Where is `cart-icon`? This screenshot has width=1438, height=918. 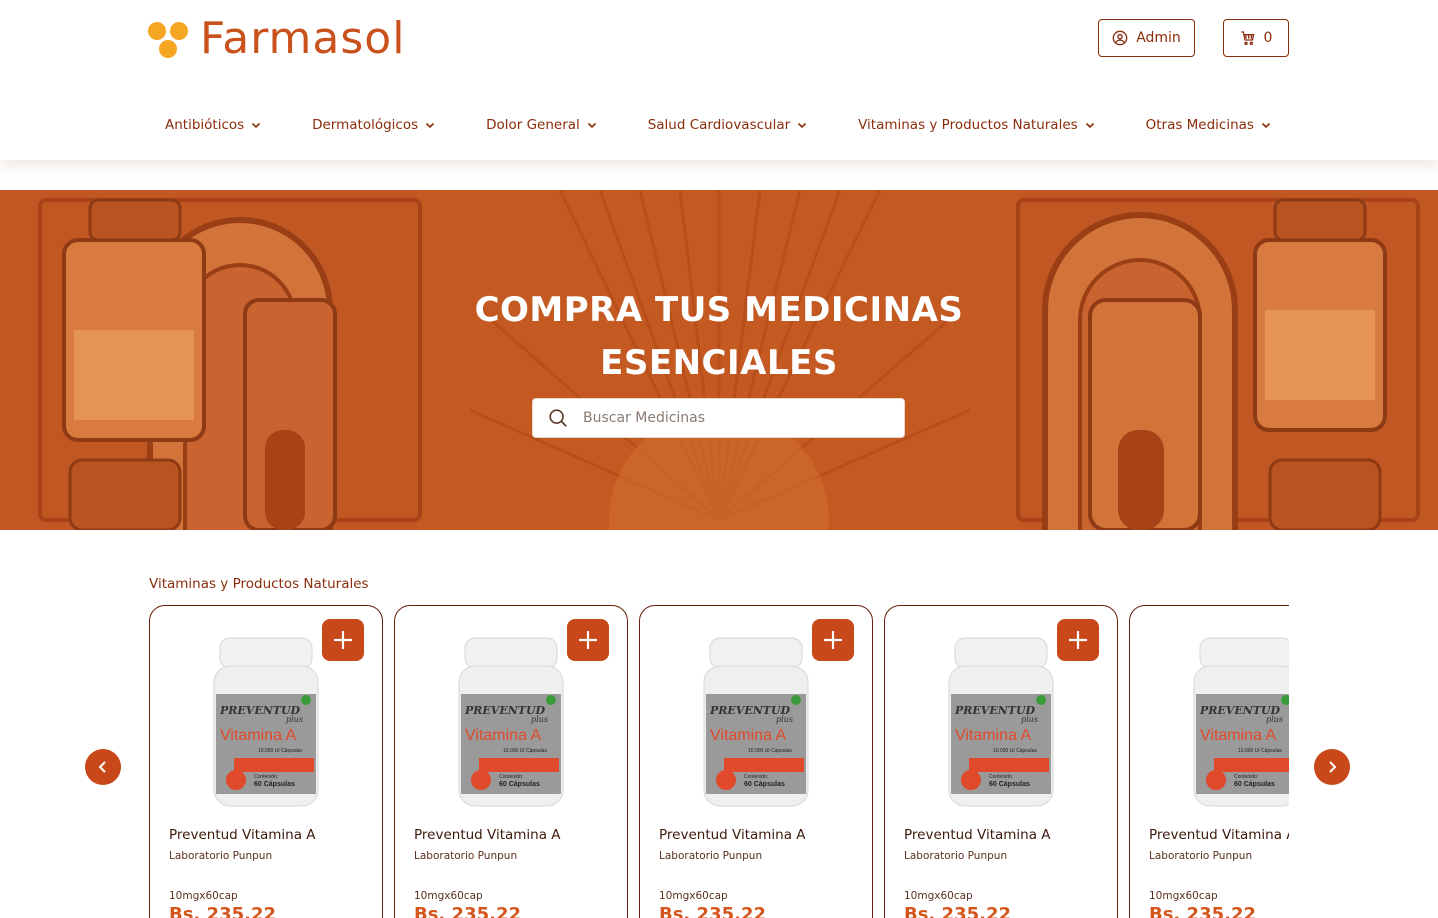 cart-icon is located at coordinates (1247, 38).